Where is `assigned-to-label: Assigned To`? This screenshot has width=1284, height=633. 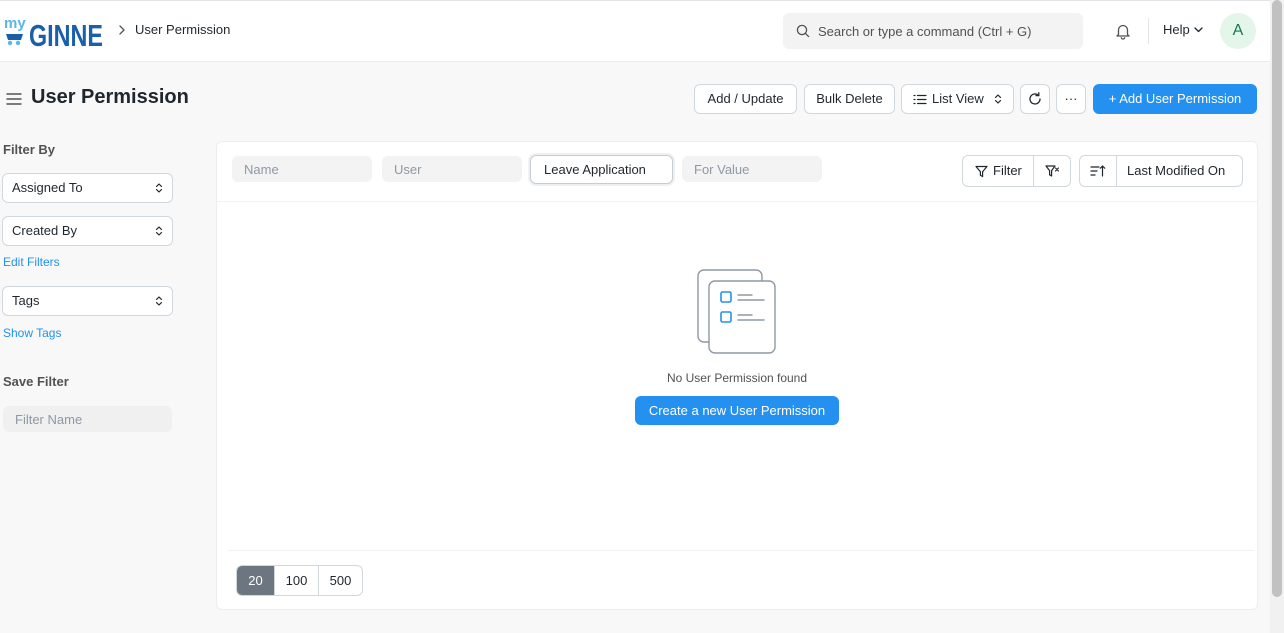
assigned-to-label: Assigned To is located at coordinates (47, 187).